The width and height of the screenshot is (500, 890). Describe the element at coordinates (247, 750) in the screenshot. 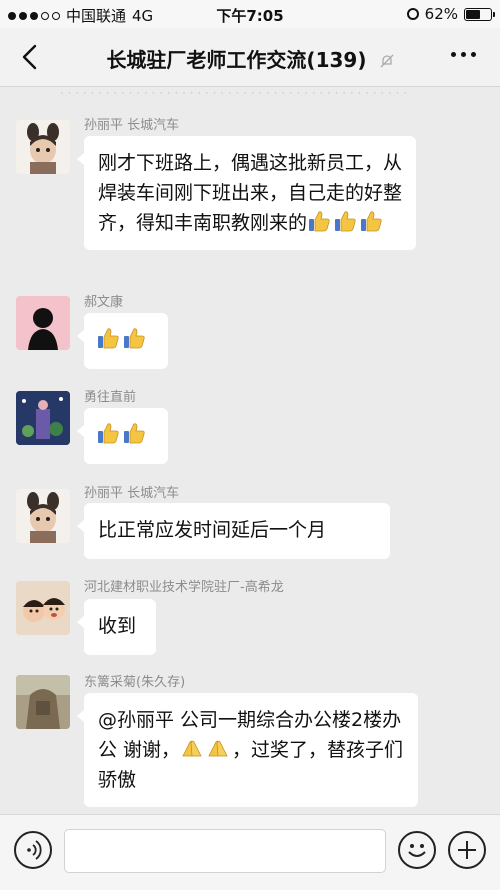

I see `message-bubble: @孙丽平 公司一期综合办公楼2楼办公 谢谢， ，过奖了，替孩子们骄傲` at that location.